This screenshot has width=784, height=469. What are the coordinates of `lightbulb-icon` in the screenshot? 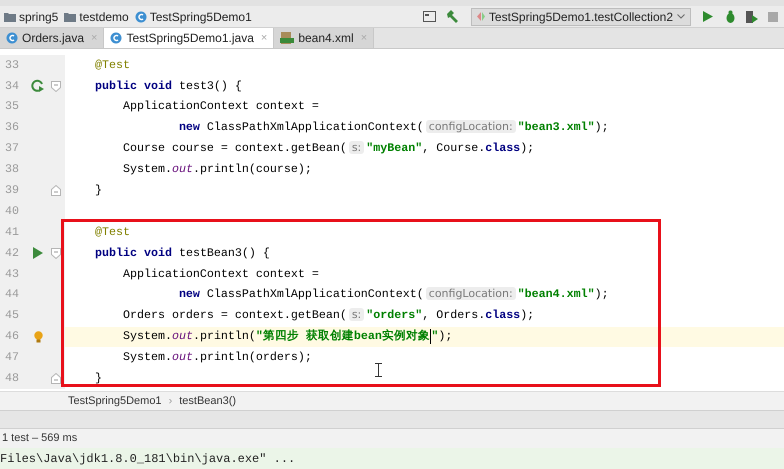 It's located at (38, 337).